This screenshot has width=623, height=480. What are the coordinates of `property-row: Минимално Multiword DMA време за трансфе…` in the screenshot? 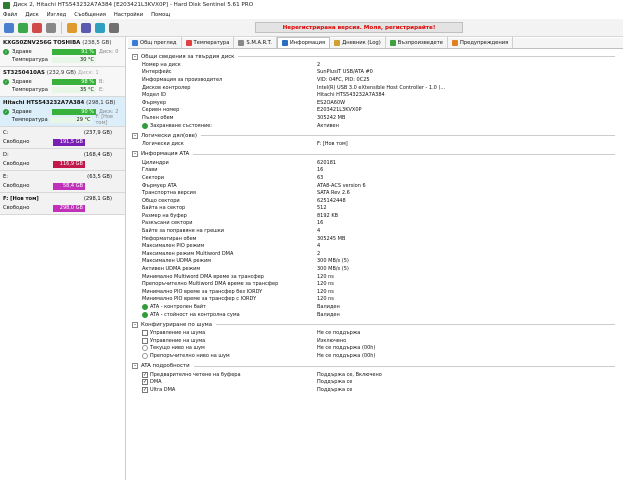 It's located at (377, 277).